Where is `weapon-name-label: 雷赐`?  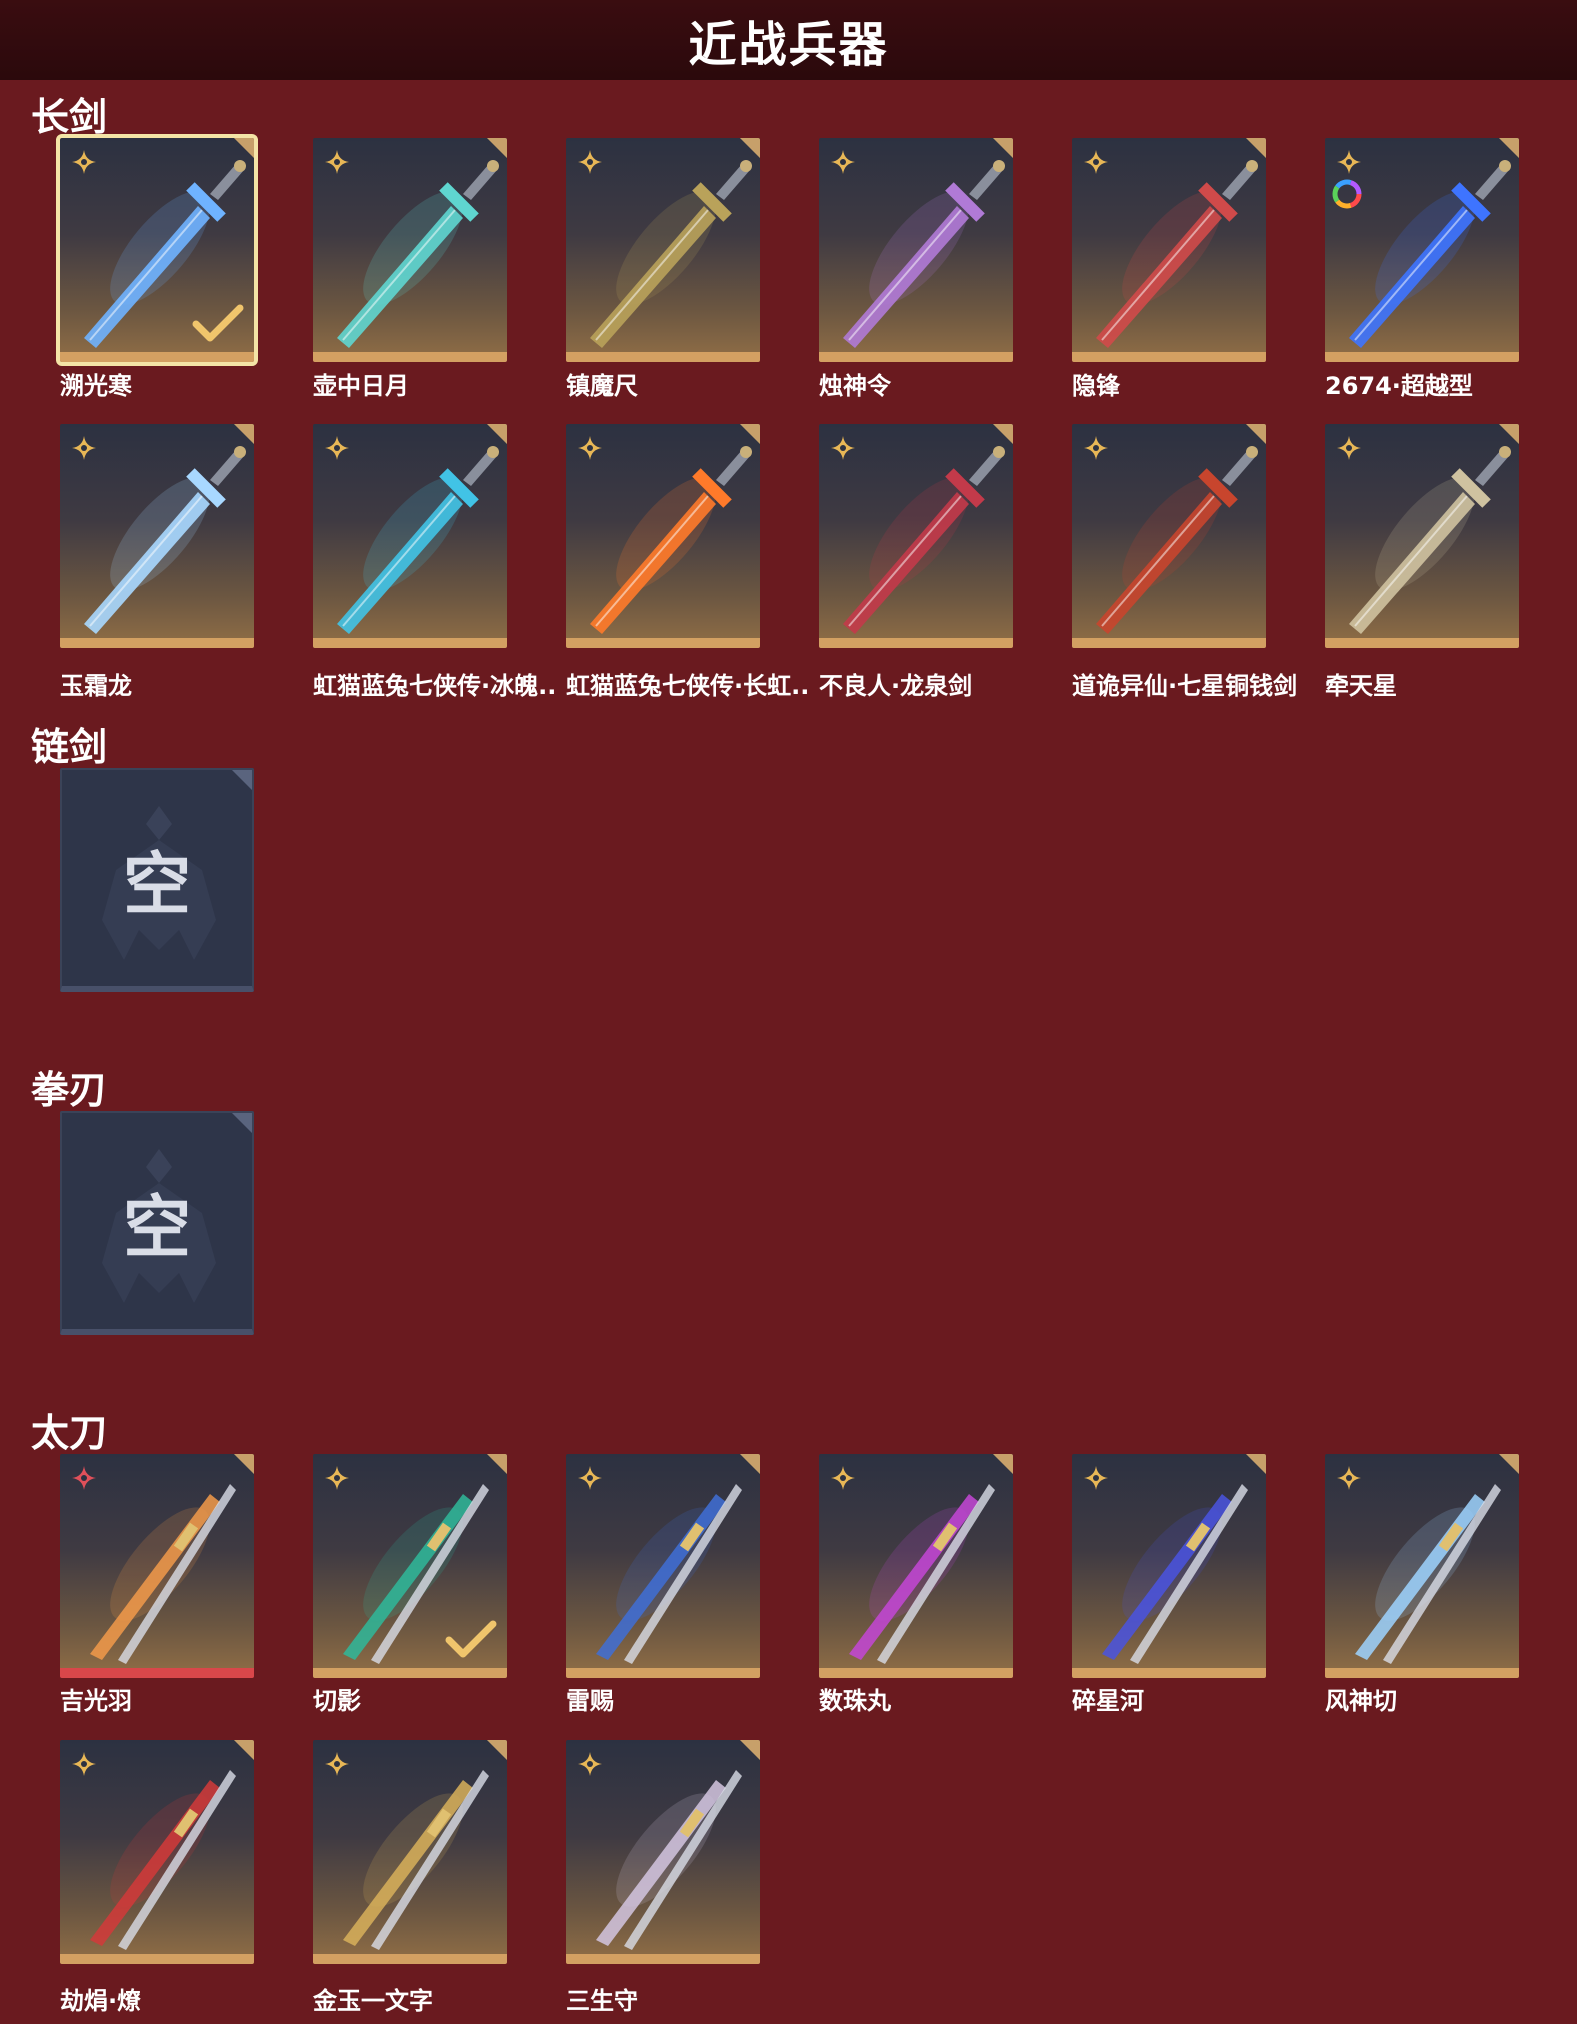
weapon-name-label: 雷赐 is located at coordinates (590, 1701).